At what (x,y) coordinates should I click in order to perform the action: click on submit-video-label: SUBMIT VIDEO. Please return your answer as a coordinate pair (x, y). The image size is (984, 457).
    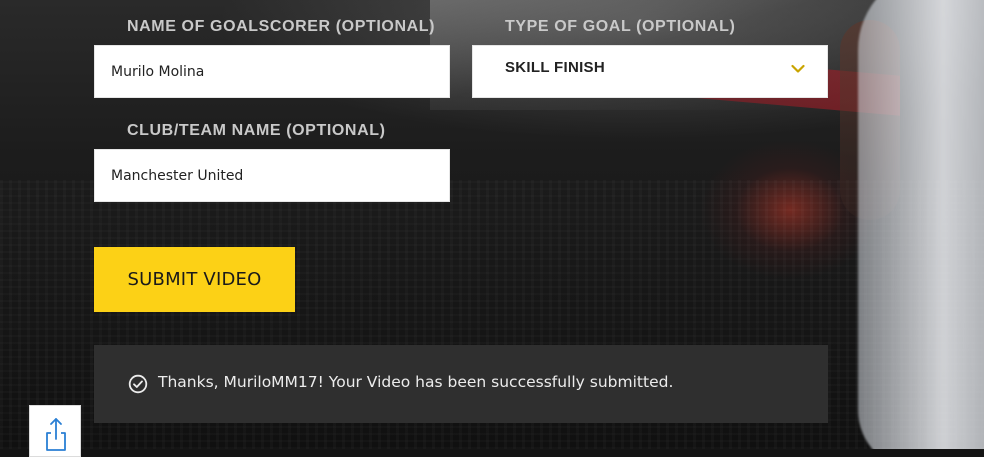
    Looking at the image, I should click on (194, 279).